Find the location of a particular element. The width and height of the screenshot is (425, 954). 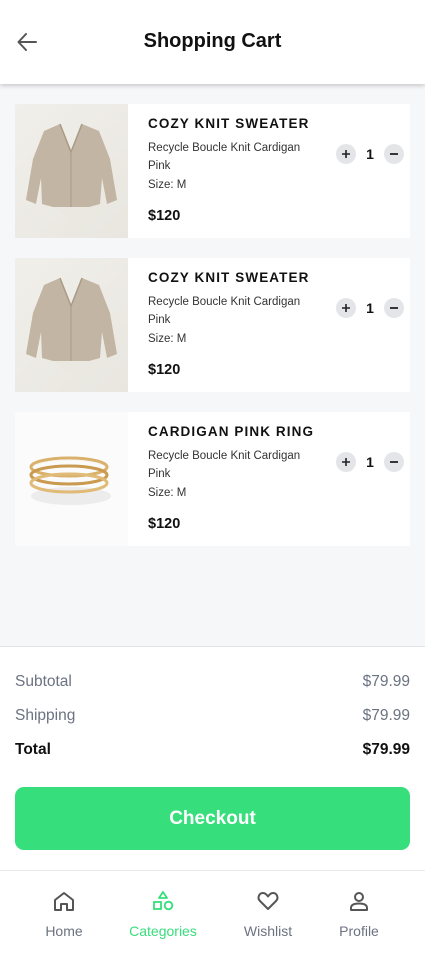

nav-label: Wishlist is located at coordinates (268, 931).